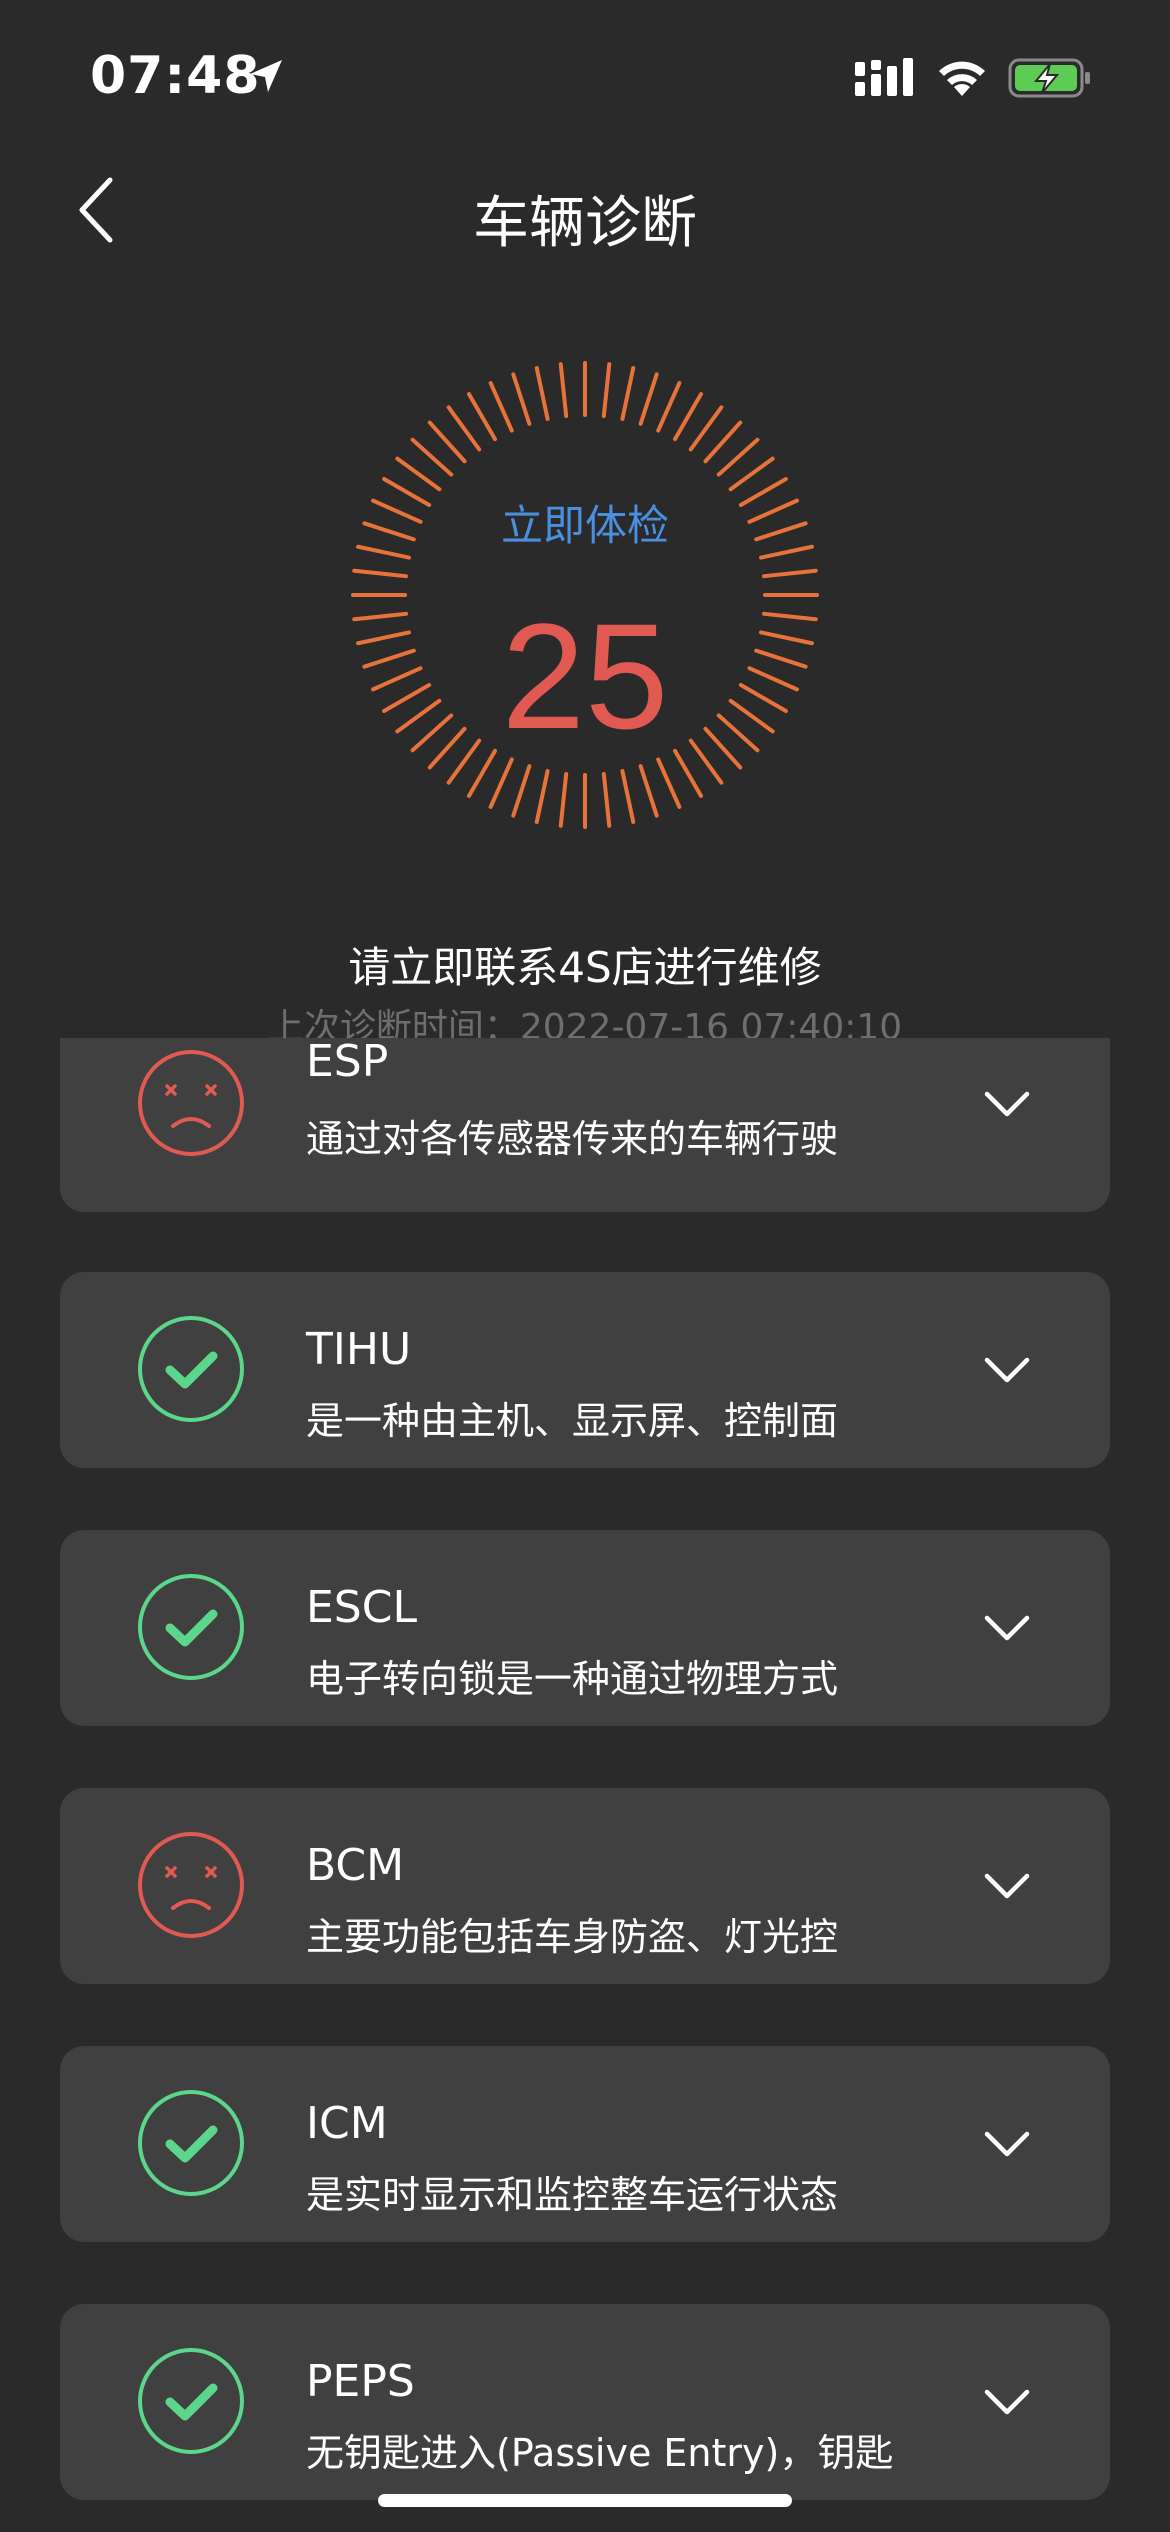 This screenshot has width=1170, height=2532. What do you see at coordinates (572, 1421) in the screenshot?
I see `module-description: 是一种由主机、显示屏、控制面` at bounding box center [572, 1421].